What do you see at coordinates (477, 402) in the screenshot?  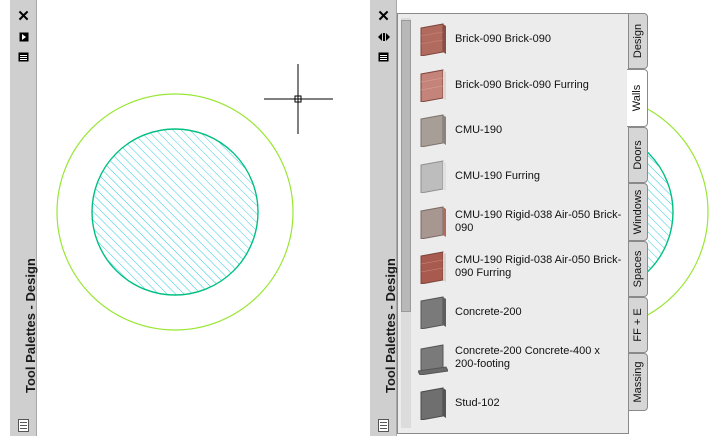 I see `tool-label: Stud-102` at bounding box center [477, 402].